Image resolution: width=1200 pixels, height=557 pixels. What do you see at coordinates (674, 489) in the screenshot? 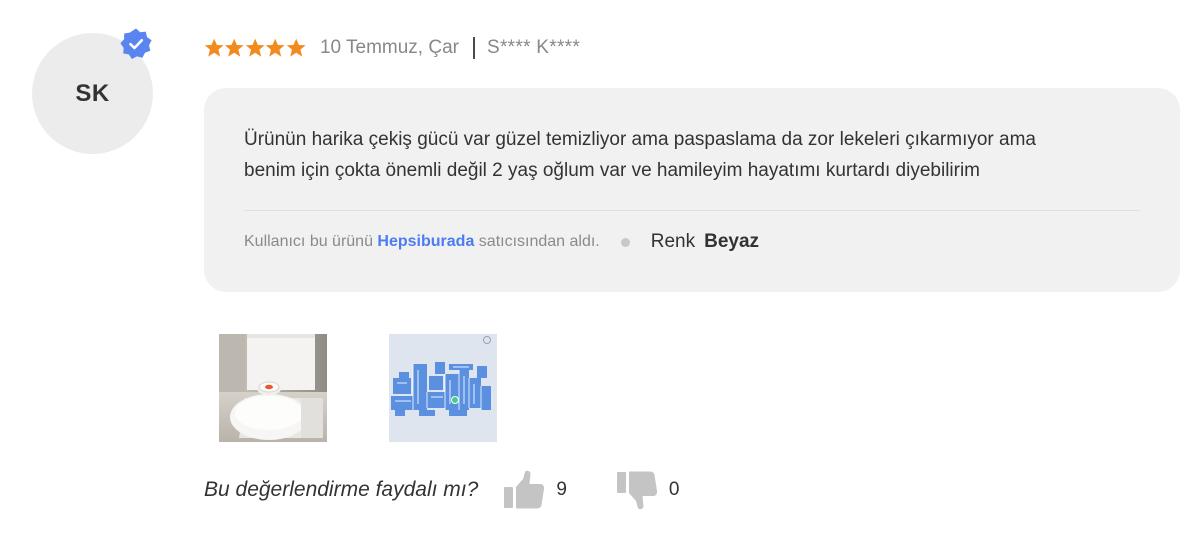
I see `dislike-count: 0` at bounding box center [674, 489].